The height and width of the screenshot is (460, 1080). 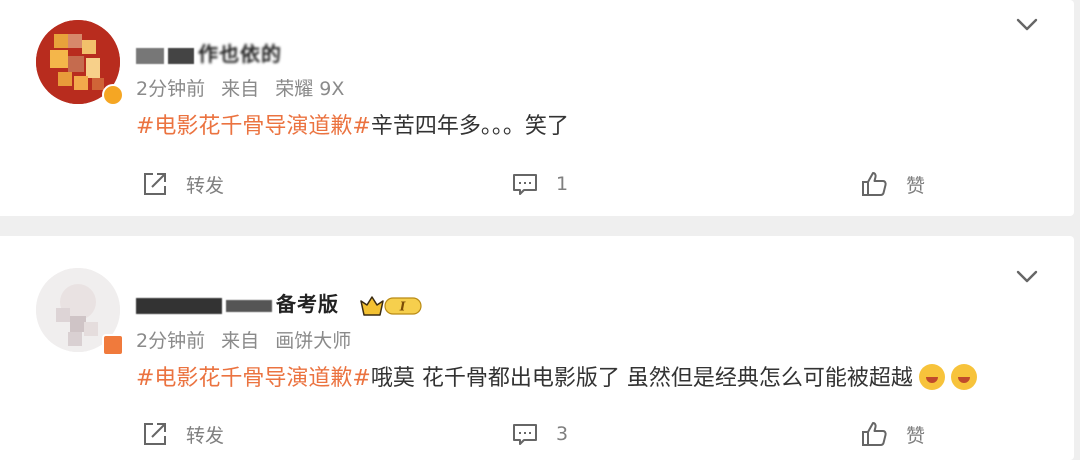 What do you see at coordinates (313, 341) in the screenshot?
I see `post-device: 画饼大师` at bounding box center [313, 341].